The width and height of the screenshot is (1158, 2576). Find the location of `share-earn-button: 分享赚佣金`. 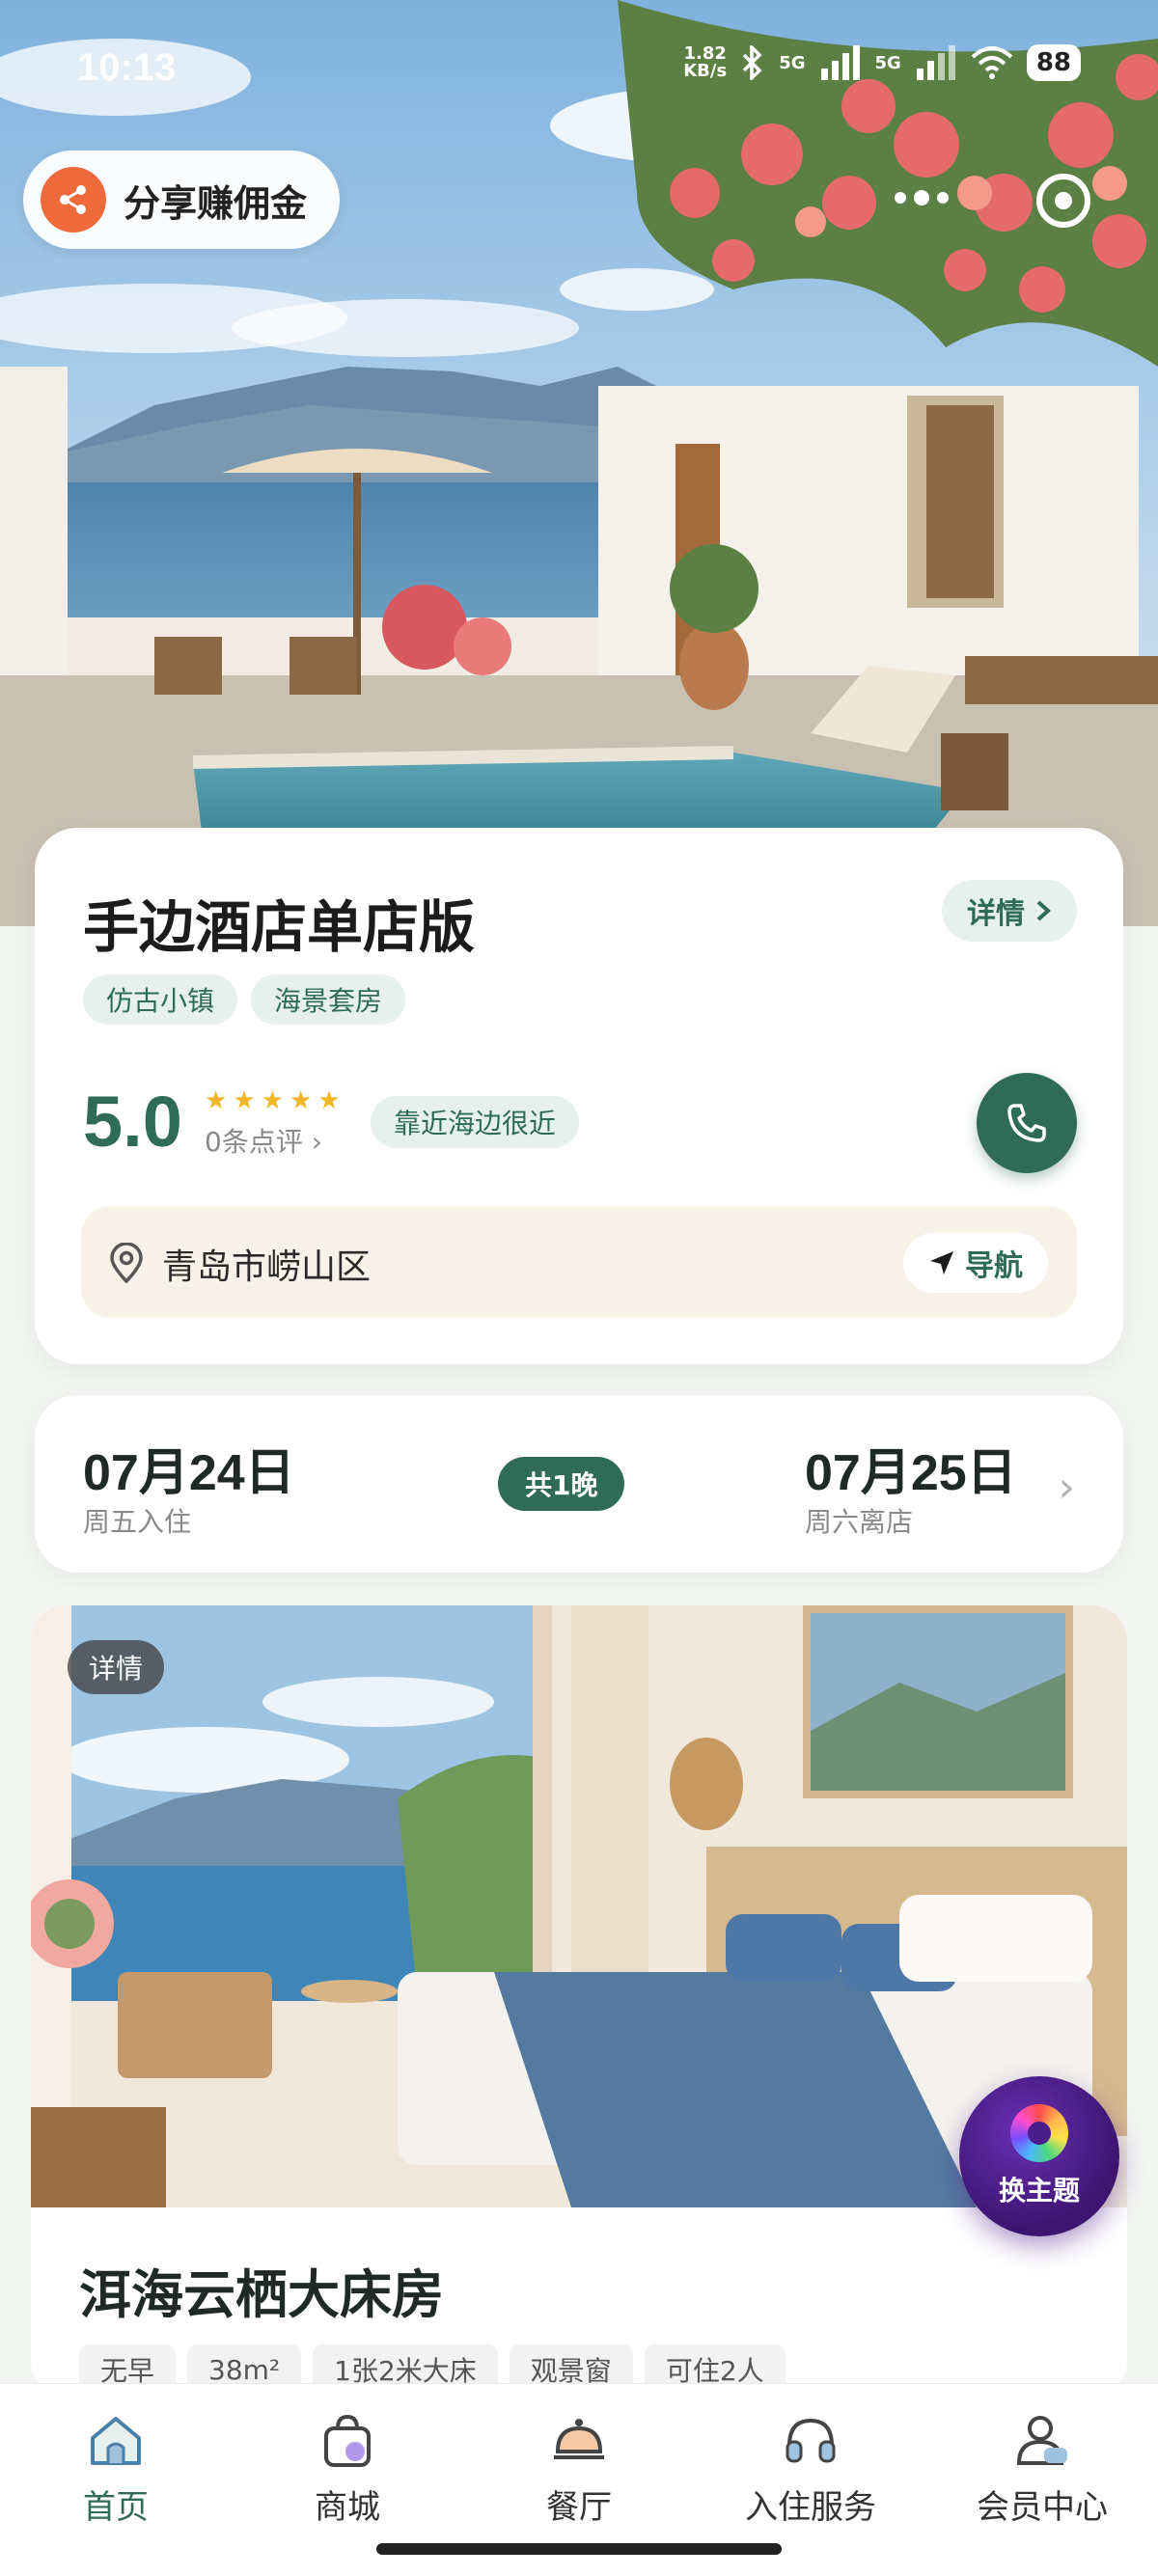

share-earn-button: 分享赚佣金 is located at coordinates (181, 200).